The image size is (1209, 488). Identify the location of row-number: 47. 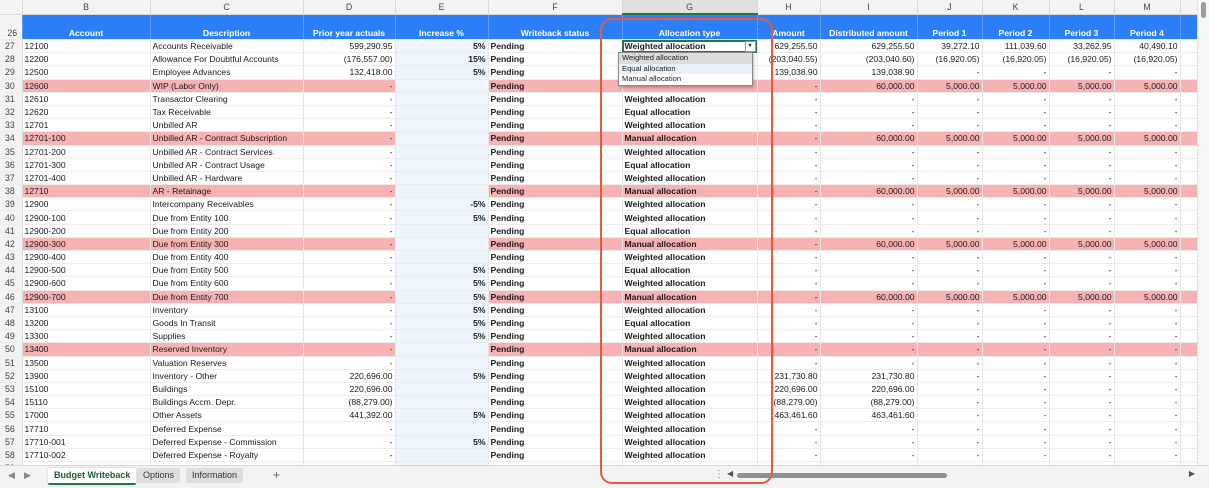
(11, 310).